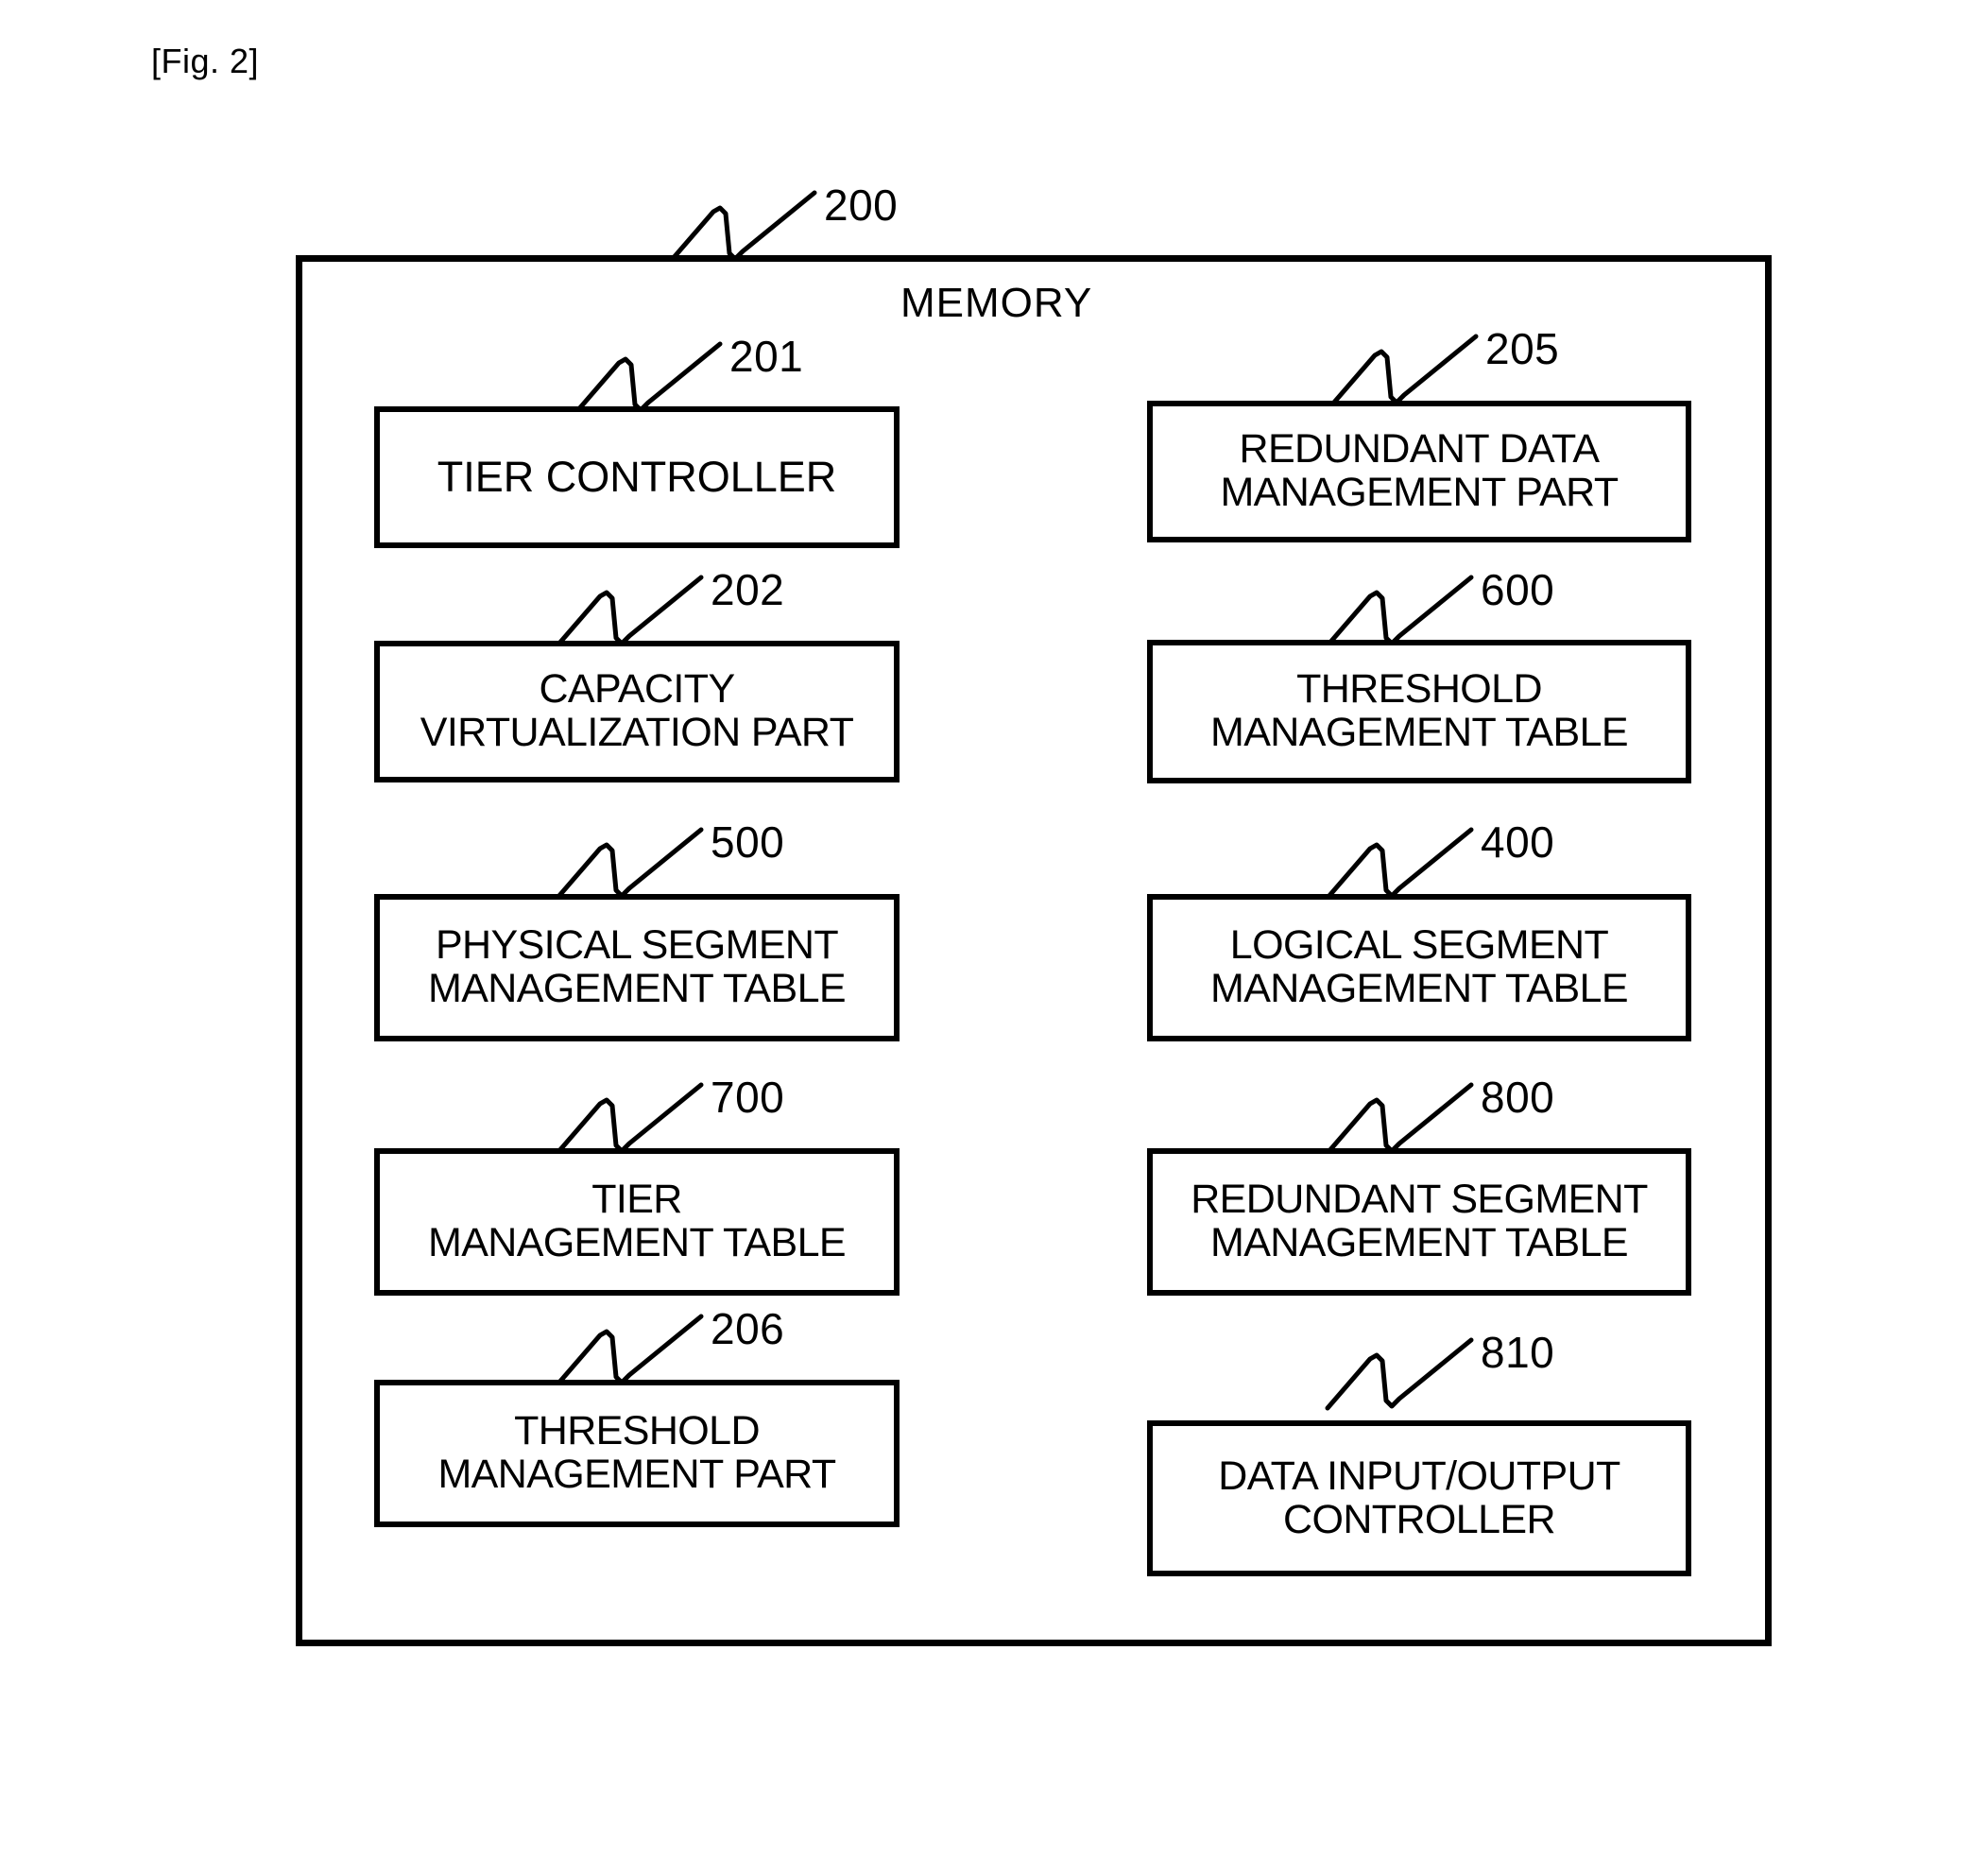 The height and width of the screenshot is (1874, 1988). I want to click on box-label-line-1: TIER, so click(636, 1200).